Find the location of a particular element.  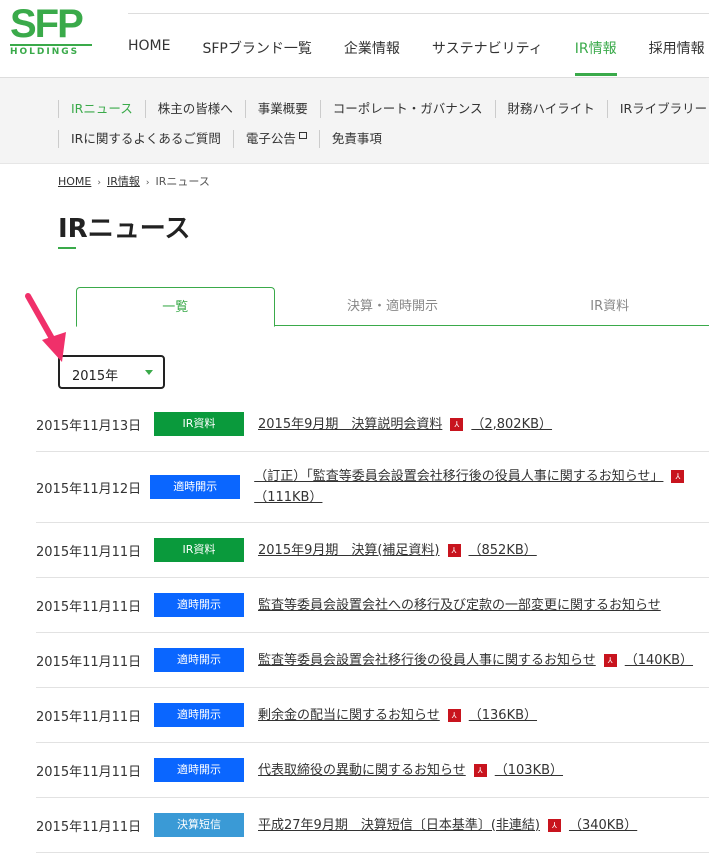

news-link: 平成27年9月期 決算短信〔日本基準〕(非連結) is located at coordinates (399, 825).